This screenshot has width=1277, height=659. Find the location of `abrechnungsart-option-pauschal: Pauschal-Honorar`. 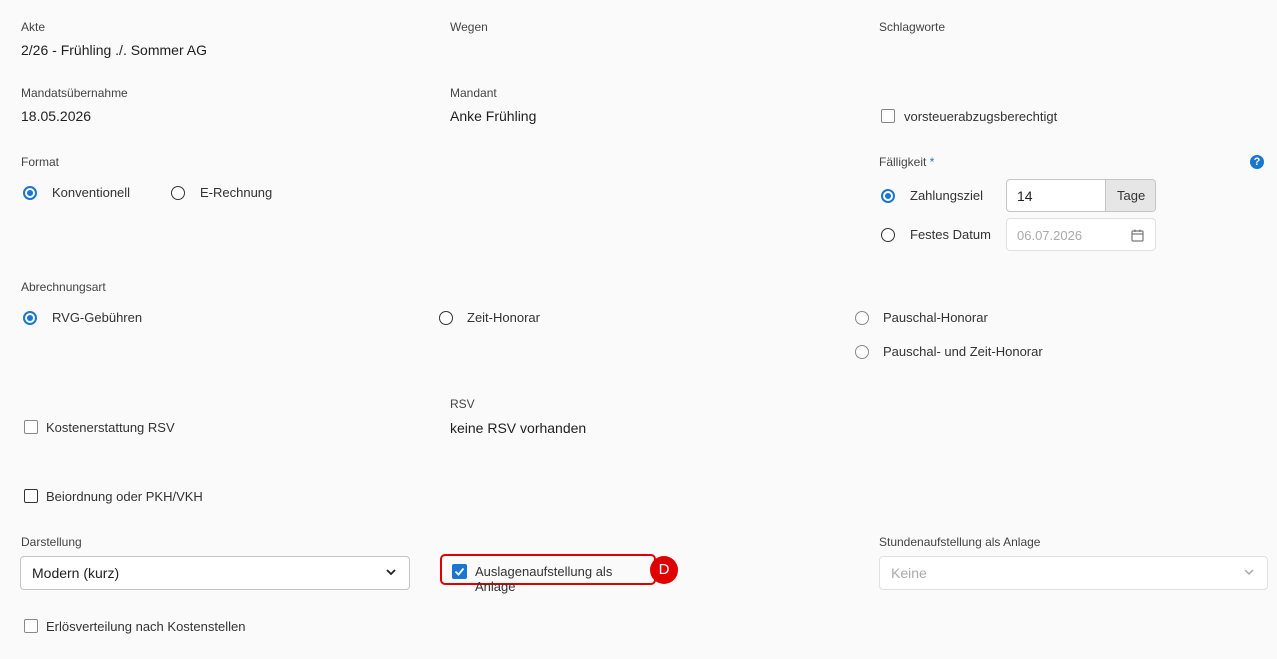

abrechnungsart-option-pauschal: Pauschal-Honorar is located at coordinates (930, 319).